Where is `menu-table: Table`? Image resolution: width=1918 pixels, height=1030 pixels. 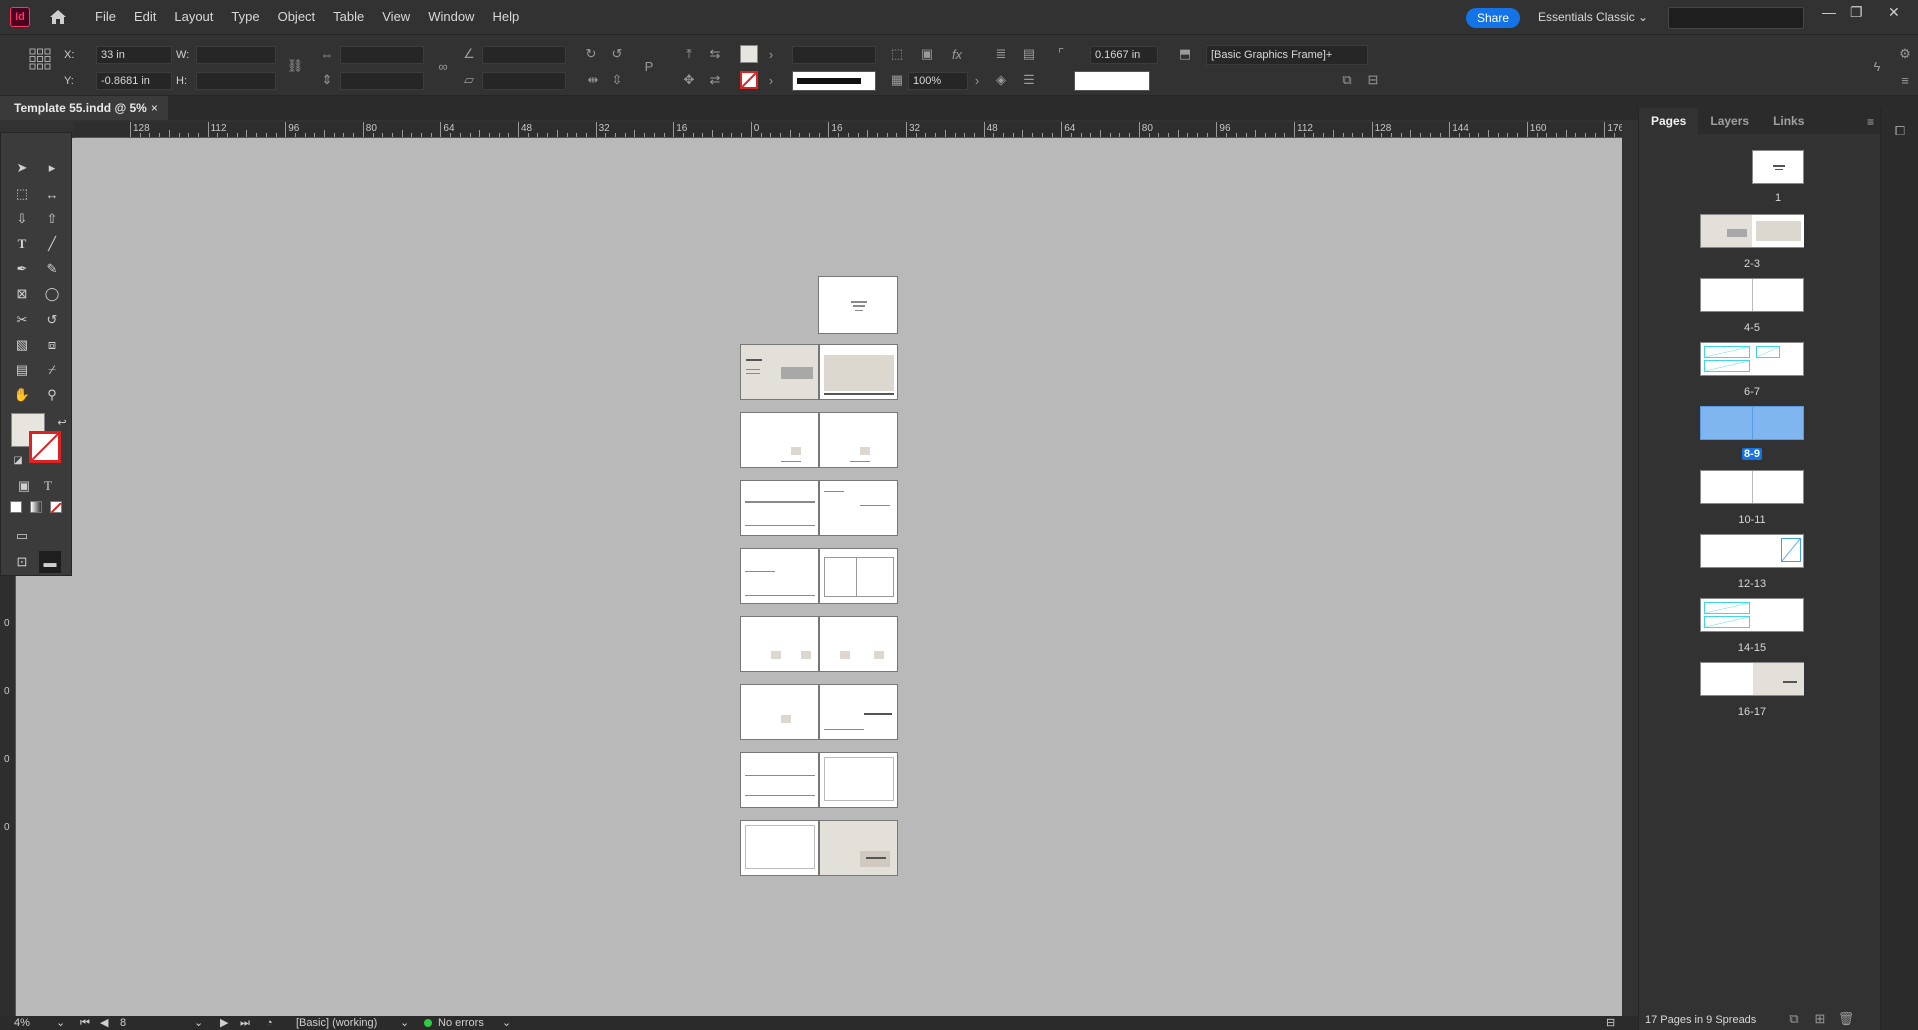
menu-table: Table is located at coordinates (348, 17).